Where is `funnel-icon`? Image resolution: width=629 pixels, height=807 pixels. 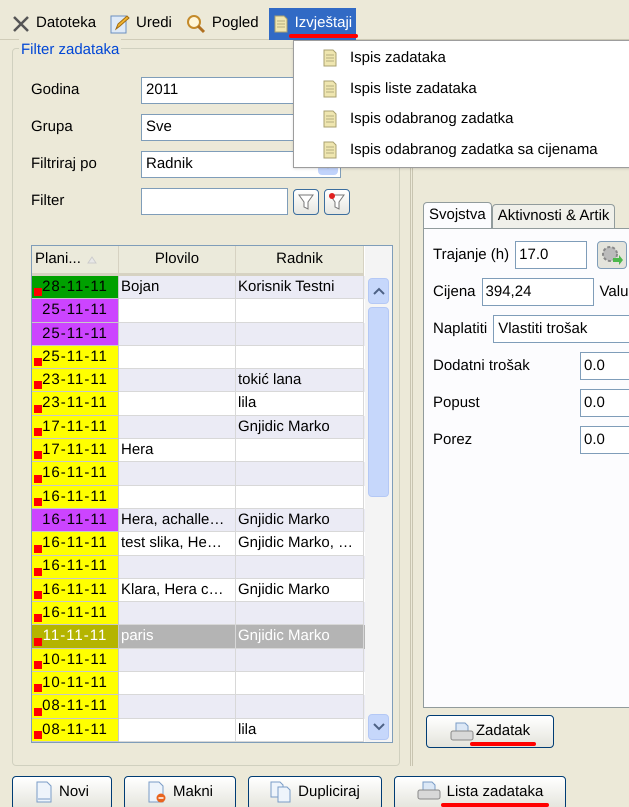 funnel-icon is located at coordinates (306, 201).